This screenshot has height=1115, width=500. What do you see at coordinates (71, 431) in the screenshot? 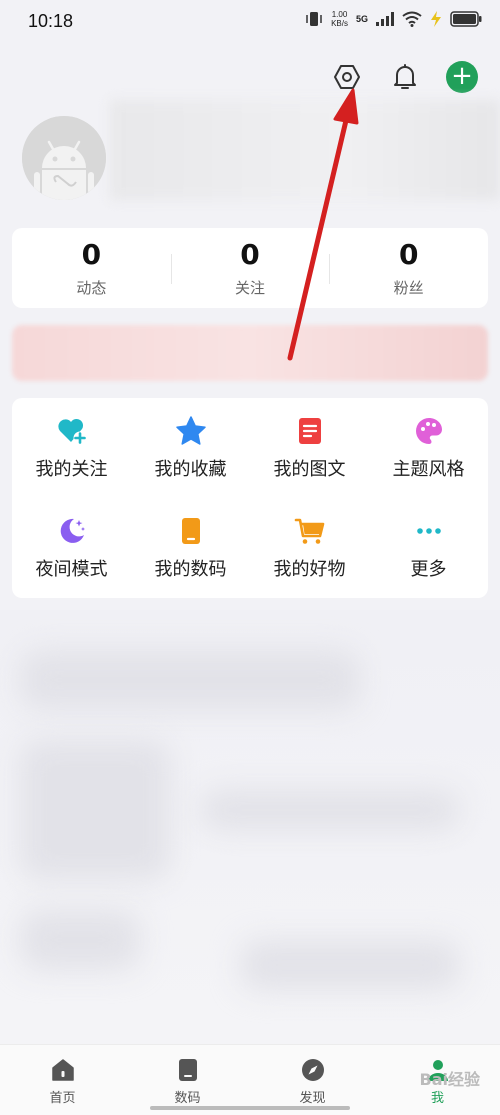
I see `heart-plus-icon` at bounding box center [71, 431].